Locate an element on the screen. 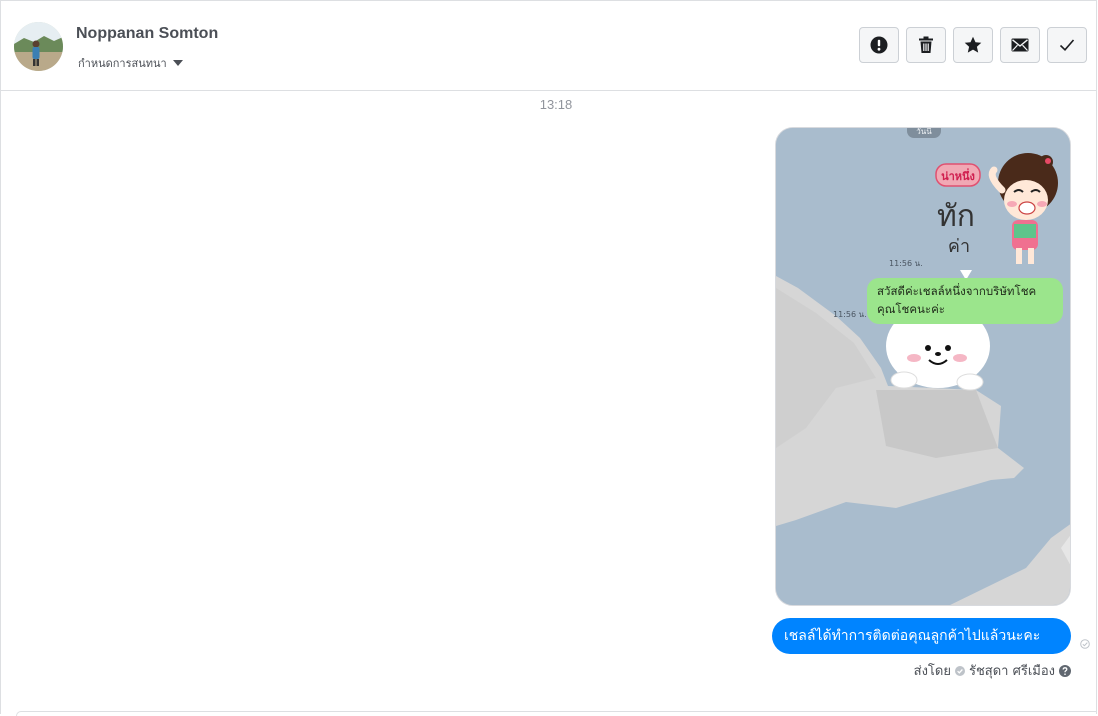 The height and width of the screenshot is (716, 1098). help-icon is located at coordinates (1065, 670).